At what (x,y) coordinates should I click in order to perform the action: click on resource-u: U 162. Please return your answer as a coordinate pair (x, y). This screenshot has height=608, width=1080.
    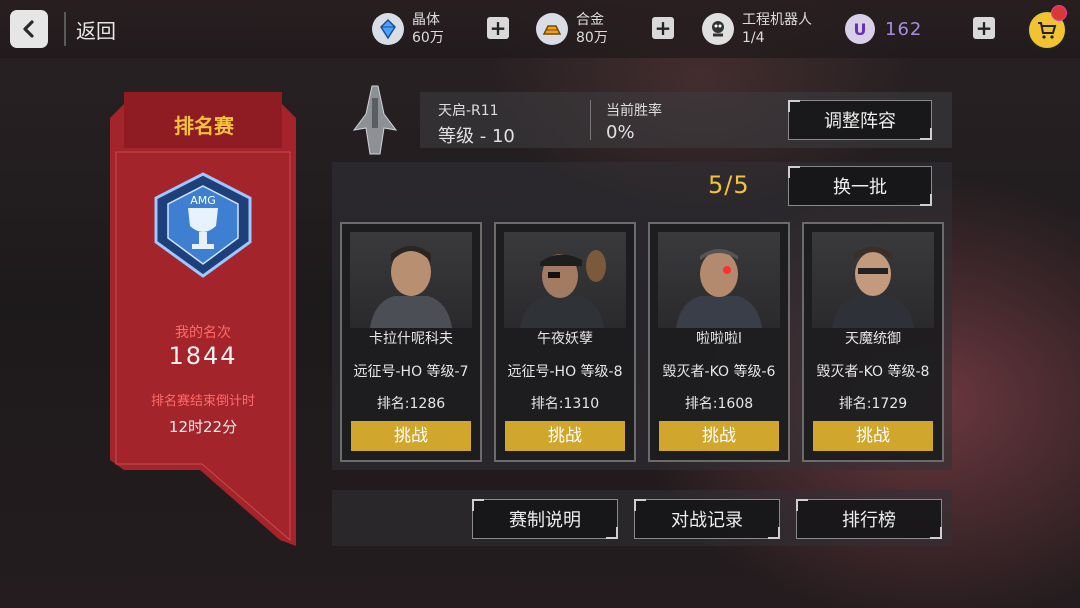
    Looking at the image, I should click on (883, 29).